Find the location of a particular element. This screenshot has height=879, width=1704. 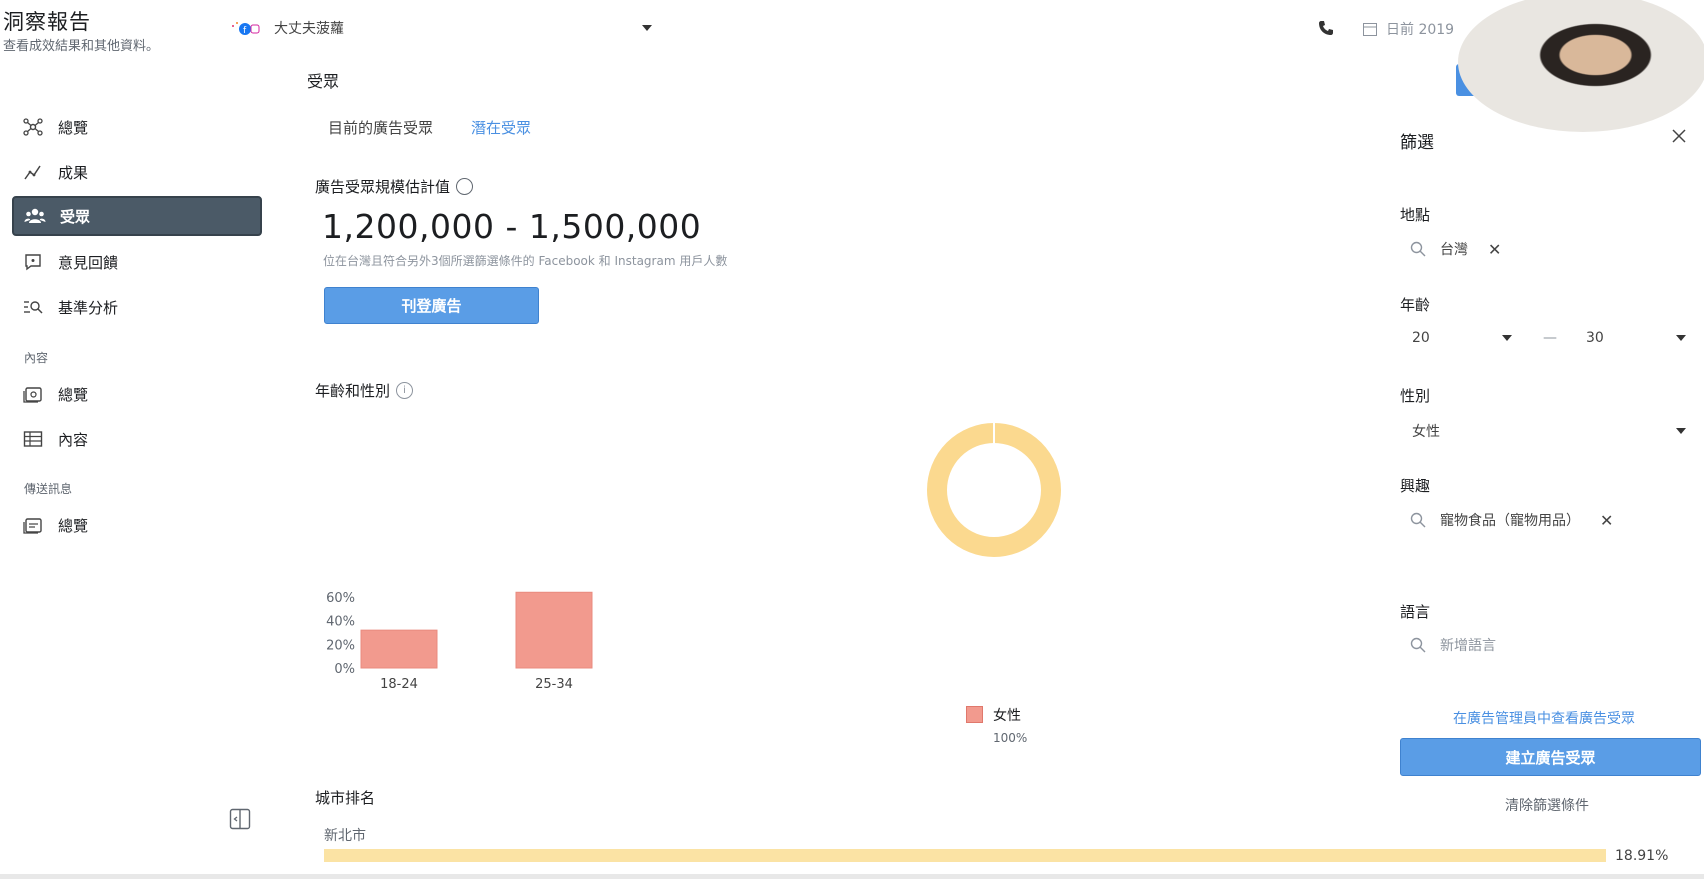

sidebar-item-label: 意見回饋 is located at coordinates (88, 262).